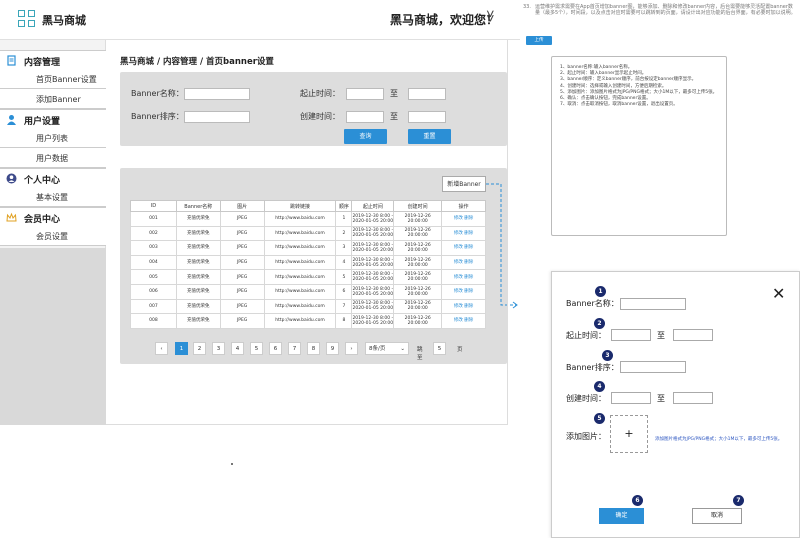 This screenshot has width=800, height=538. I want to click on table-cell: 002, so click(153, 233).